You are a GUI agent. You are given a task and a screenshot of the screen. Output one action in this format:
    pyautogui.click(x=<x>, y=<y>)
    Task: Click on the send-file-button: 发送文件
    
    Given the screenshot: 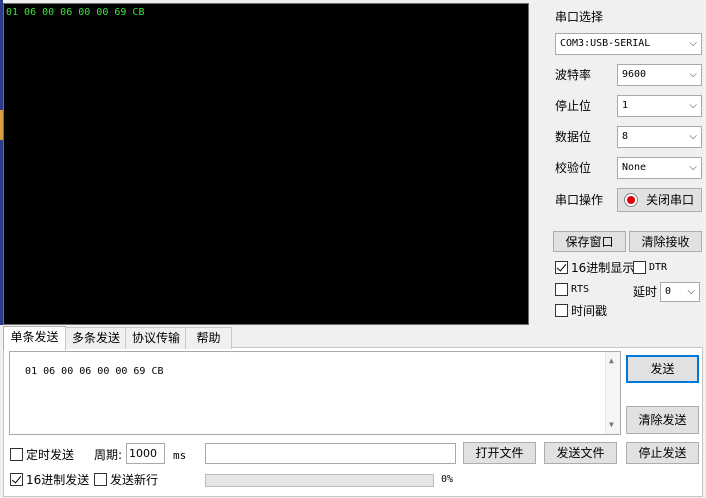 What is the action you would take?
    pyautogui.click(x=580, y=453)
    